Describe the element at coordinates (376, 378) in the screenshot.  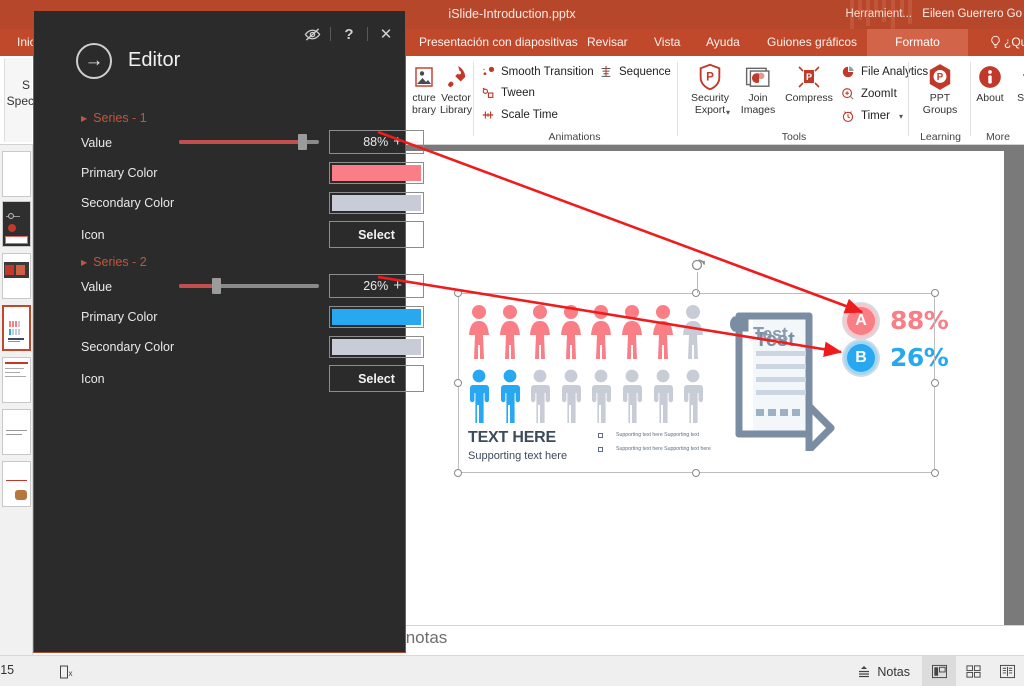
I see `series-2-select-icon-button: Select` at that location.